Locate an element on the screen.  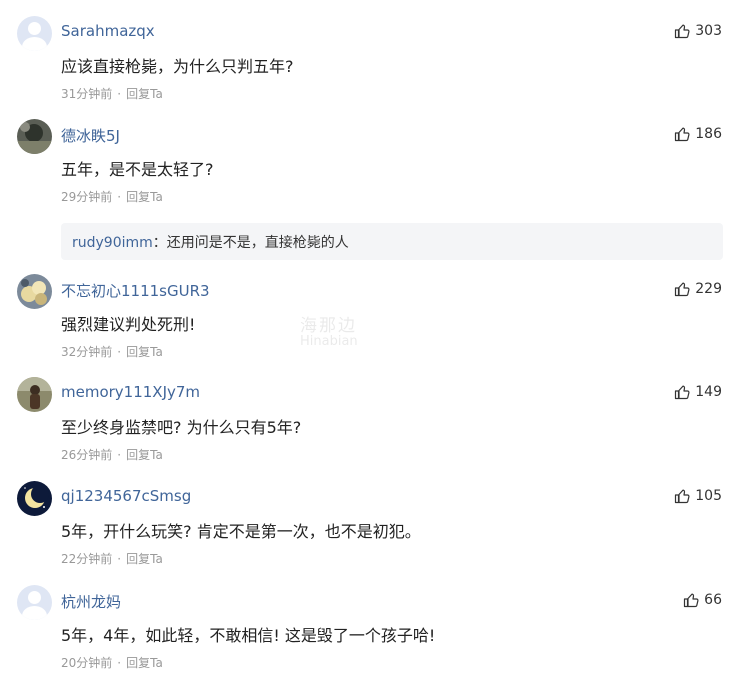
comment-text: 5年，开什么玩笑? 肯定不是第一次，也不是初犯。 is located at coordinates (241, 531).